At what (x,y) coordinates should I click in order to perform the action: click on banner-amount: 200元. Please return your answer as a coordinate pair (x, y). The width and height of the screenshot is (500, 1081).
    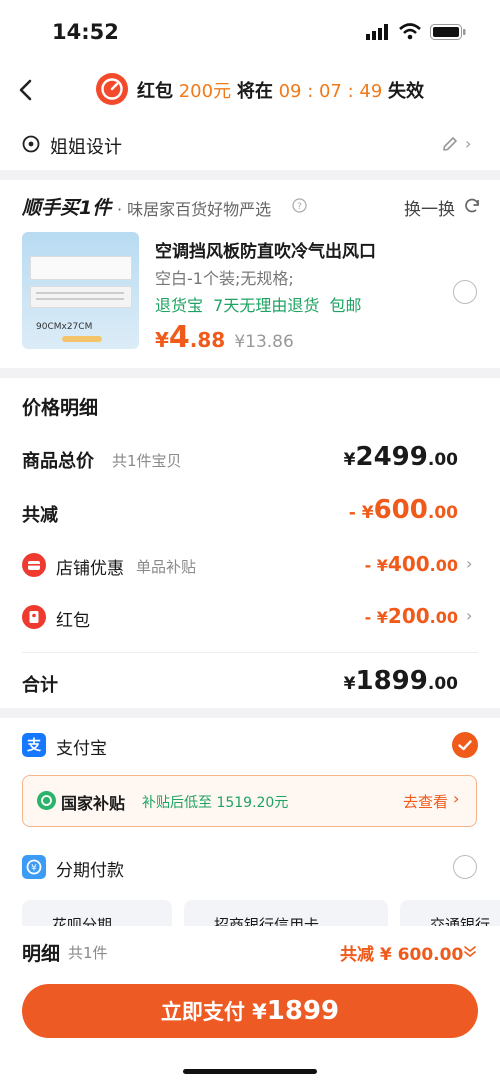
    Looking at the image, I should click on (205, 91).